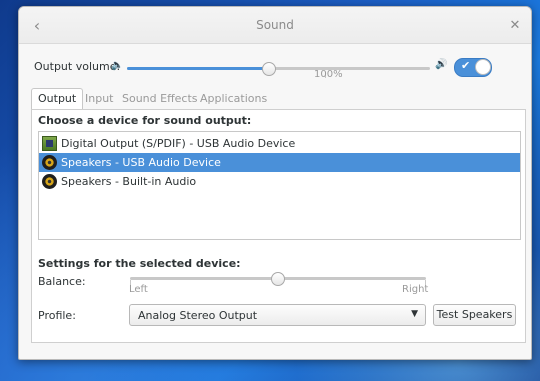  What do you see at coordinates (49, 143) in the screenshot?
I see `spdif-icon` at bounding box center [49, 143].